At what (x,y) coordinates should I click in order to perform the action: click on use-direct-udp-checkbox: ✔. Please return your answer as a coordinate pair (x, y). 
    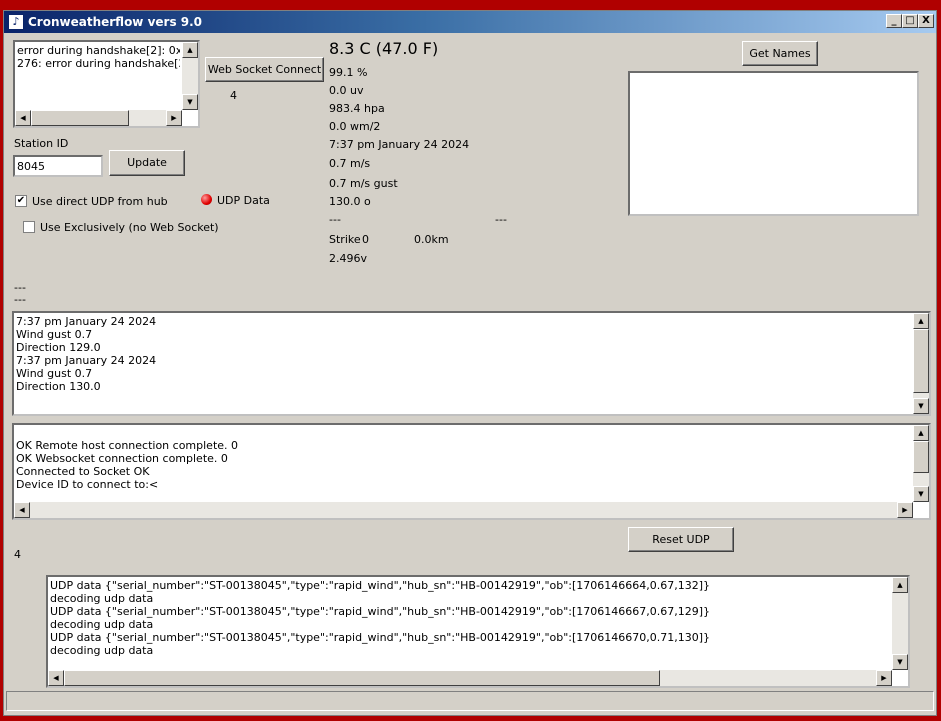
    Looking at the image, I should click on (21, 201).